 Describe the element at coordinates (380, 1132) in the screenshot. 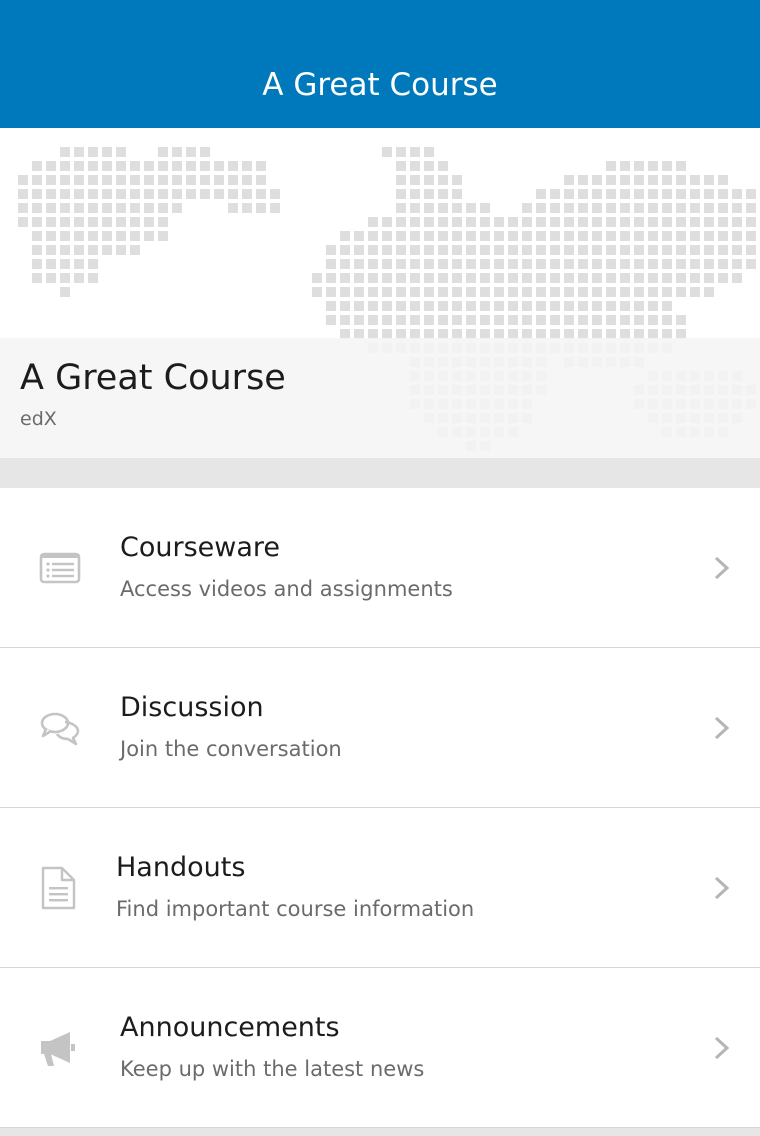

I see `bottom-divider` at that location.